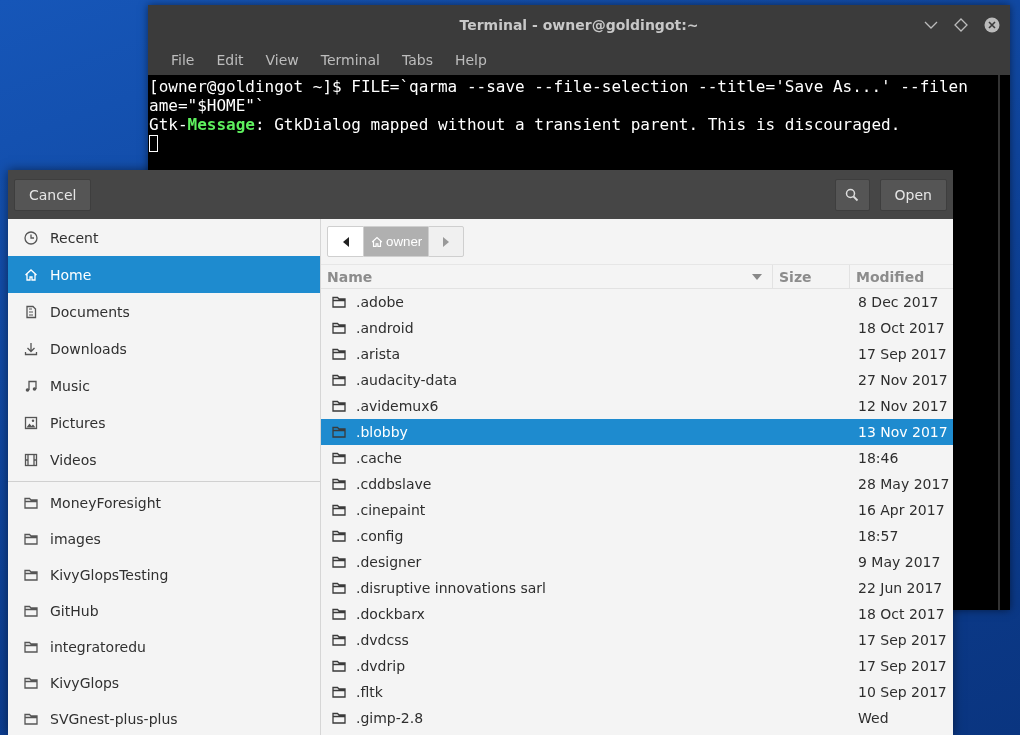 The width and height of the screenshot is (1020, 735). What do you see at coordinates (902, 692) in the screenshot?
I see `modified-date: 10 Sep 2017` at bounding box center [902, 692].